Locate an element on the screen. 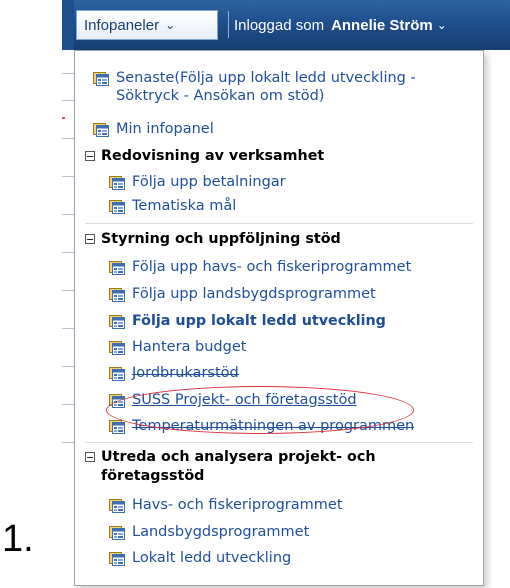  group-header-redovisning: Redovisning av verksamhet is located at coordinates (283, 156).